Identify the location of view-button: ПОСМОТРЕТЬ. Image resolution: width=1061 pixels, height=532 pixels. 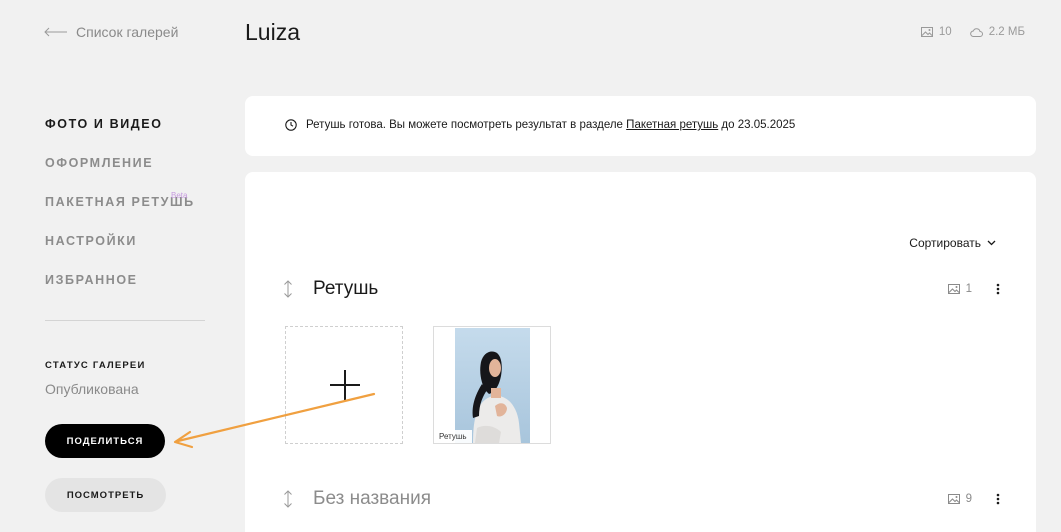
(105, 495).